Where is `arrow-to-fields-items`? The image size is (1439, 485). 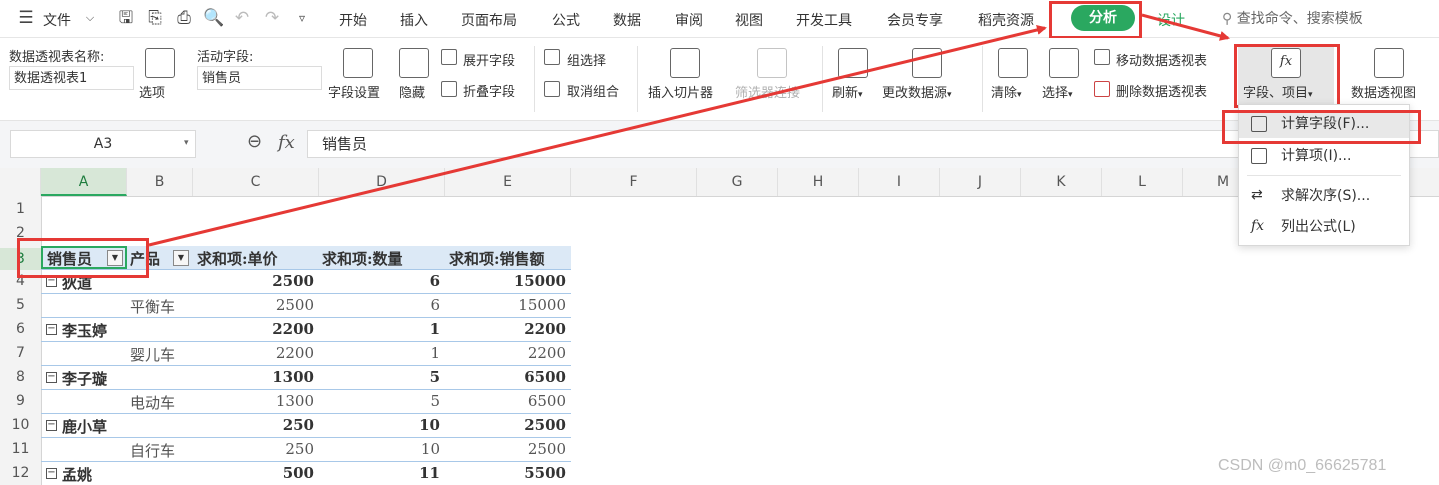
arrow-to-fields-items is located at coordinates (1185, 27).